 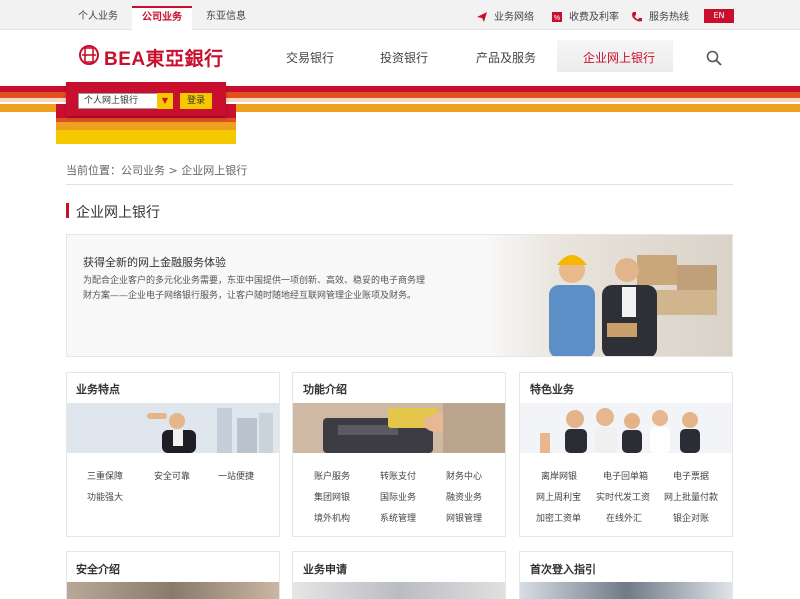 I want to click on top-bar: 个人业务 公司业务 东亚信息 业务网络 % 收费及利率 服务热线 EN, so click(x=400, y=15).